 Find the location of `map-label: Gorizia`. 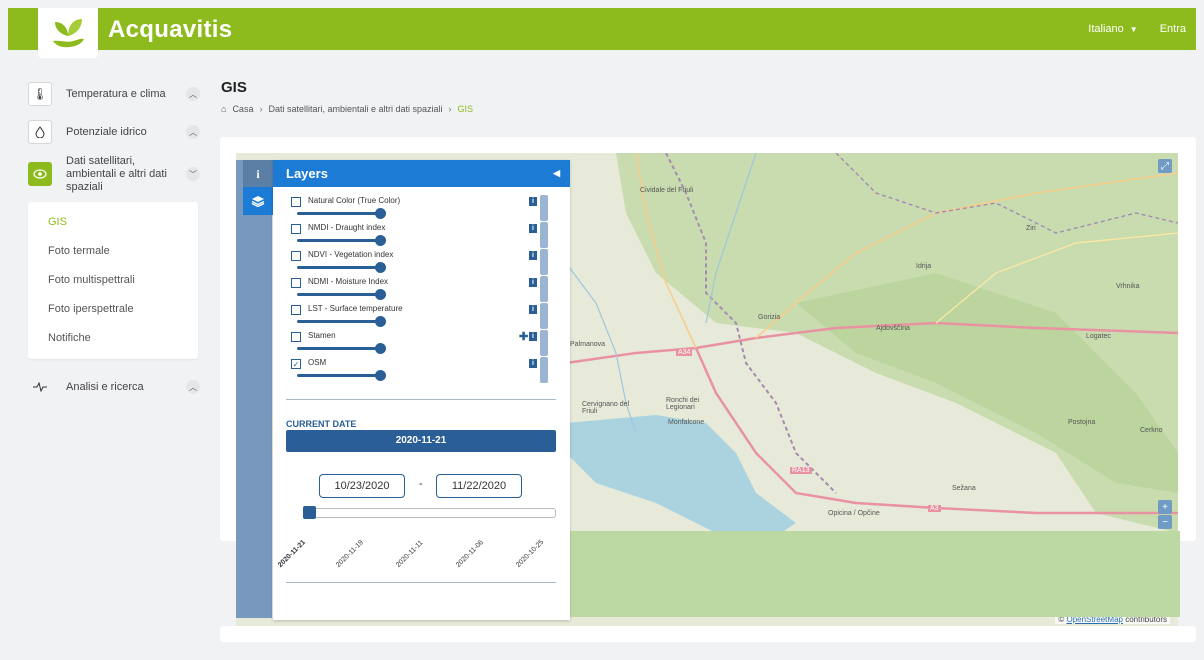

map-label: Gorizia is located at coordinates (769, 317).